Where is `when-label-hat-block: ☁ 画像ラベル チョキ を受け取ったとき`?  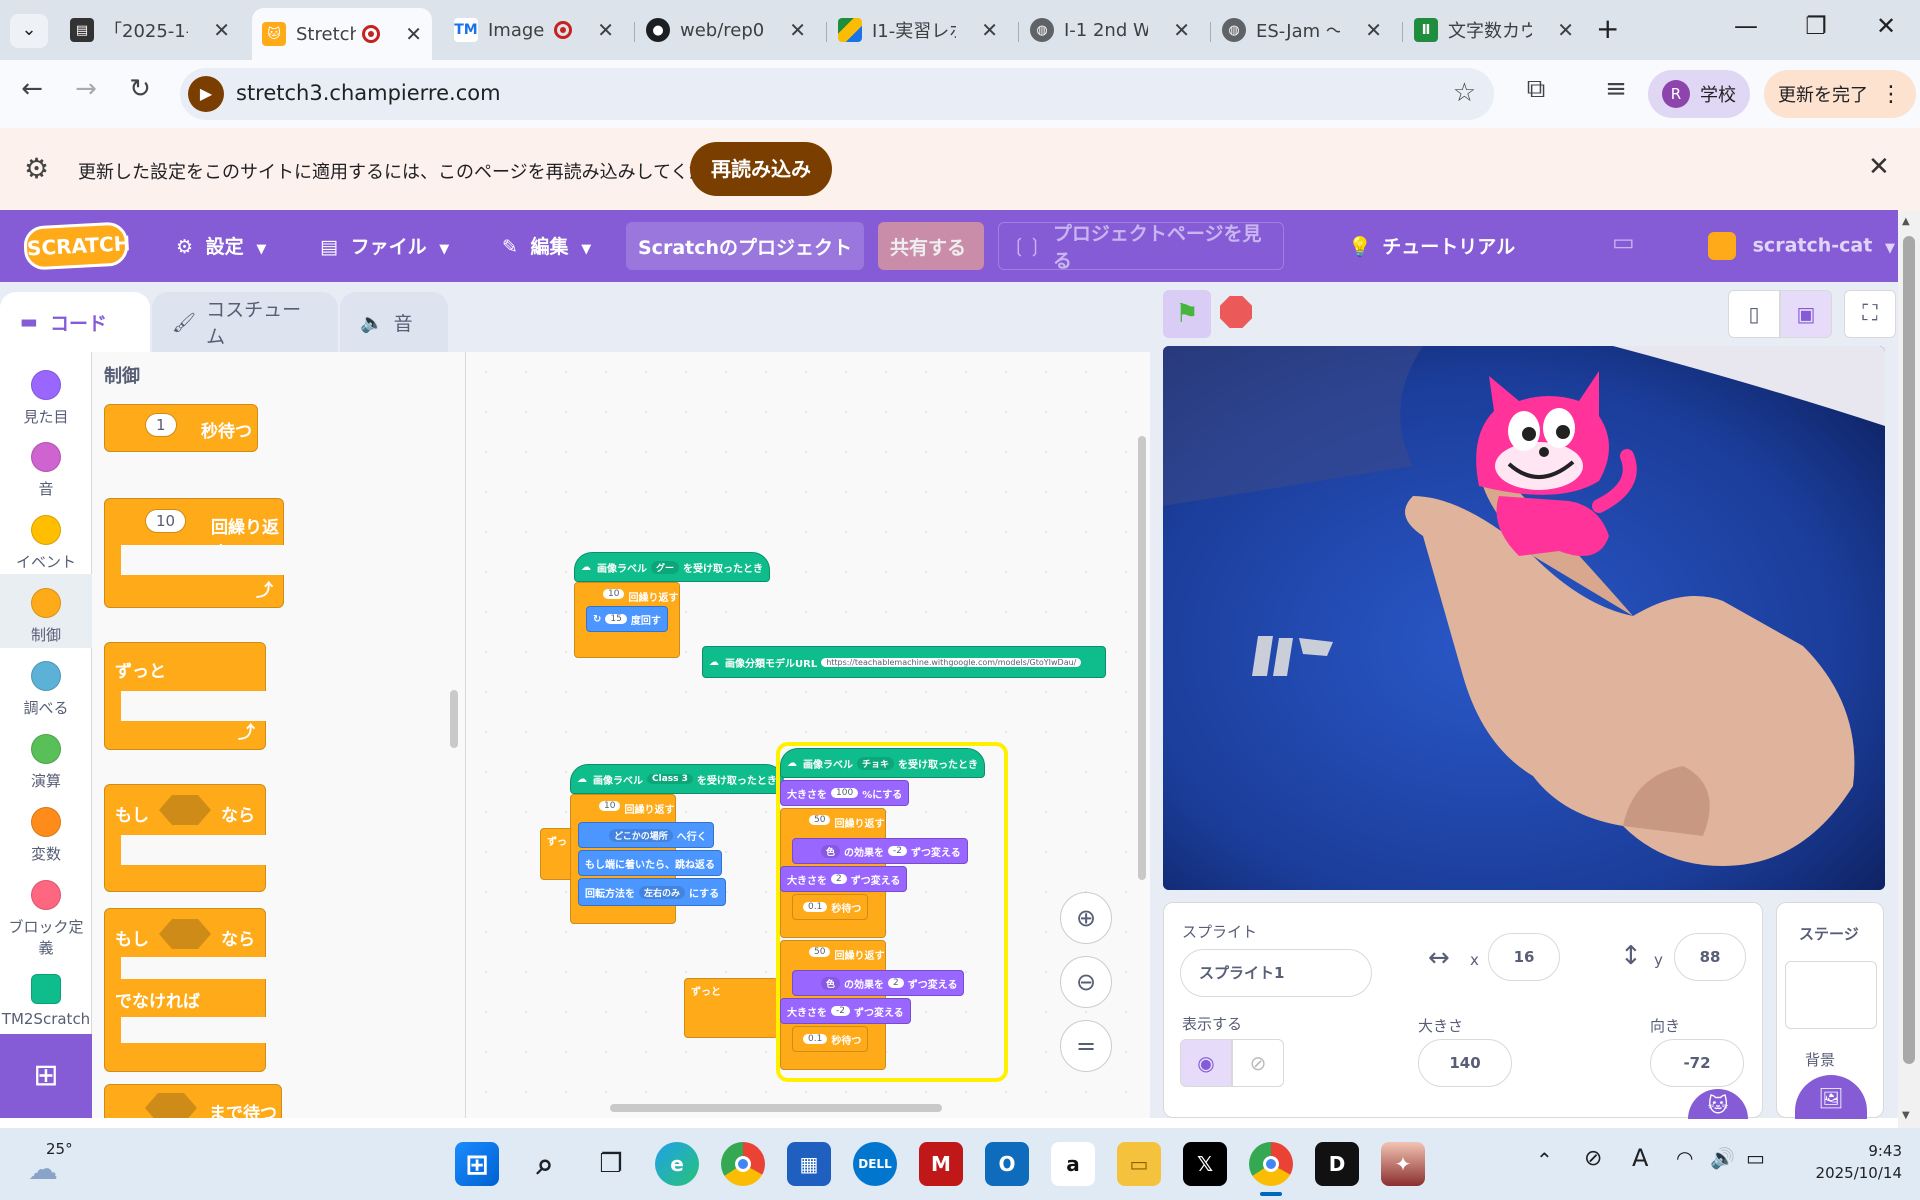 when-label-hat-block: ☁ 画像ラベル チョキ を受け取ったとき is located at coordinates (883, 763).